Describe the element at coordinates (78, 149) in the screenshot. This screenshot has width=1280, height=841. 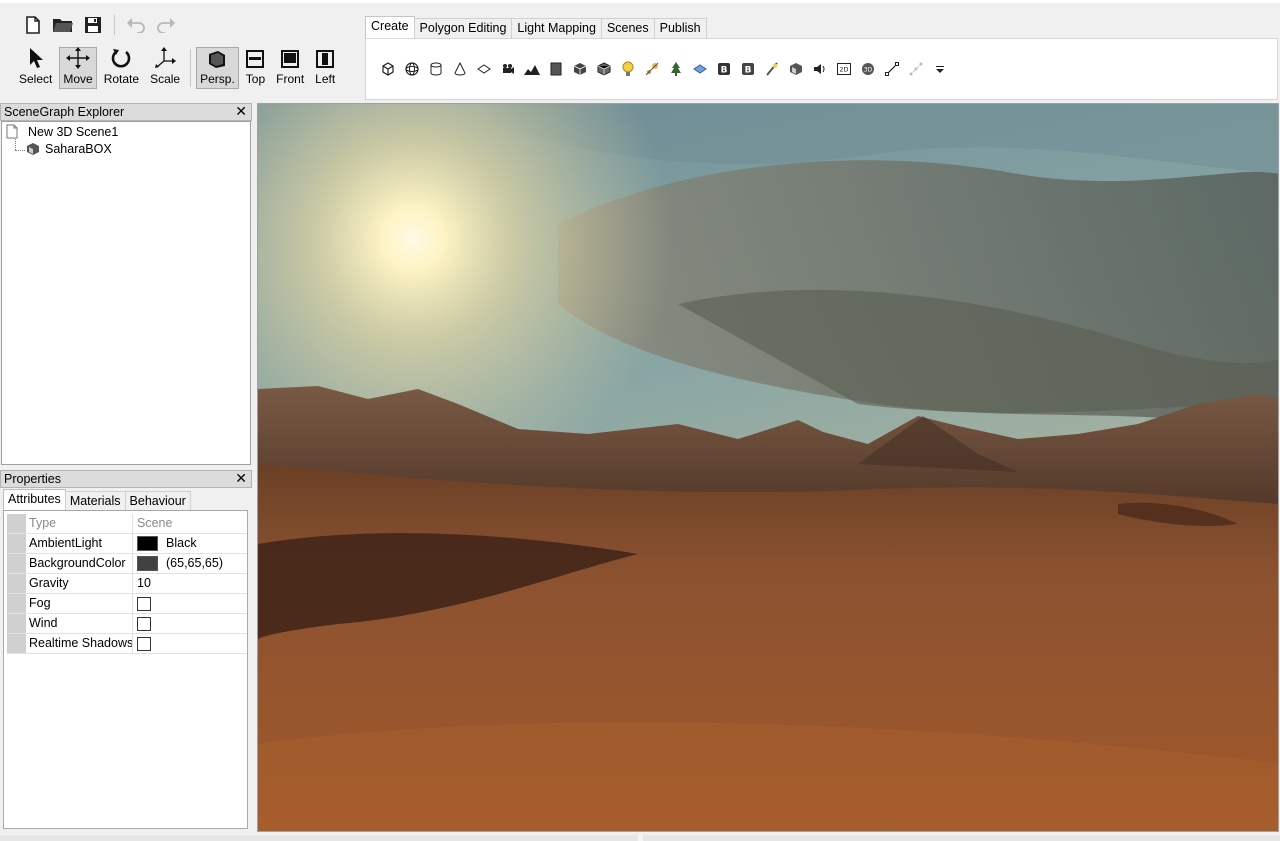
I see `tree-item-label: SaharaBOX` at that location.